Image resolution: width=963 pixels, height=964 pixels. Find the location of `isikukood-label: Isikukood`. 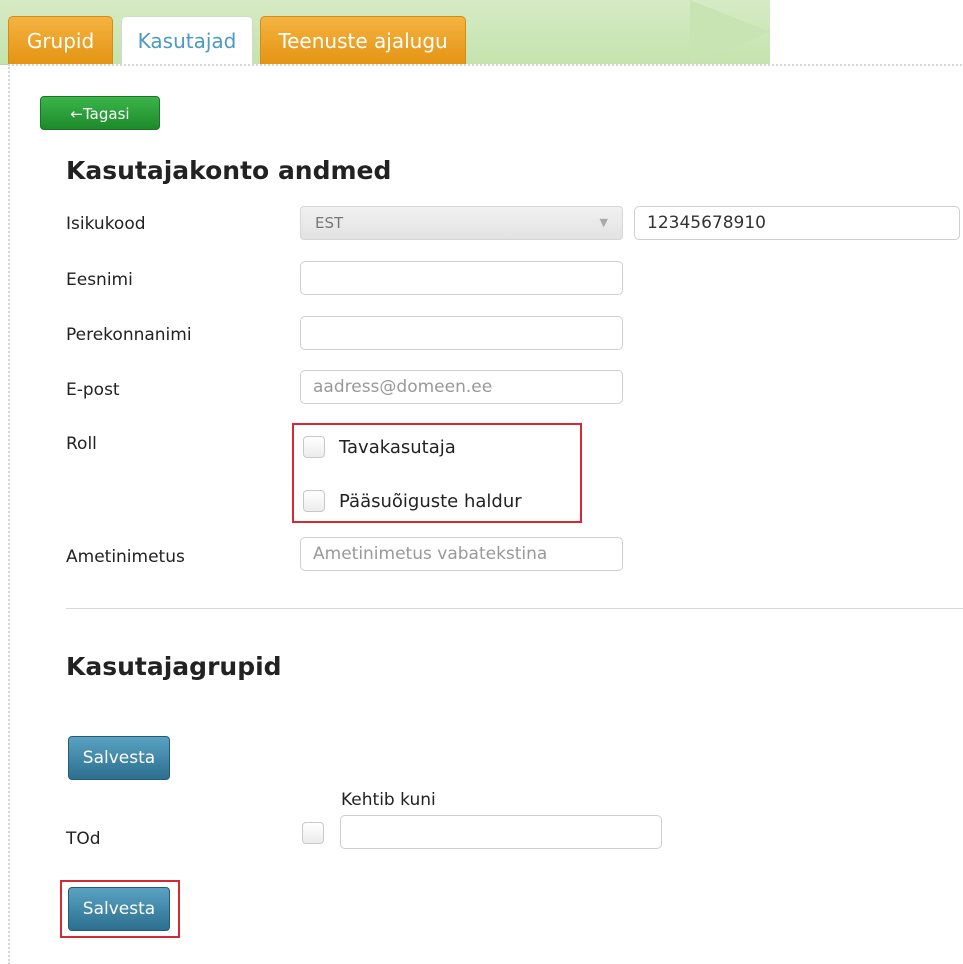

isikukood-label: Isikukood is located at coordinates (106, 224).